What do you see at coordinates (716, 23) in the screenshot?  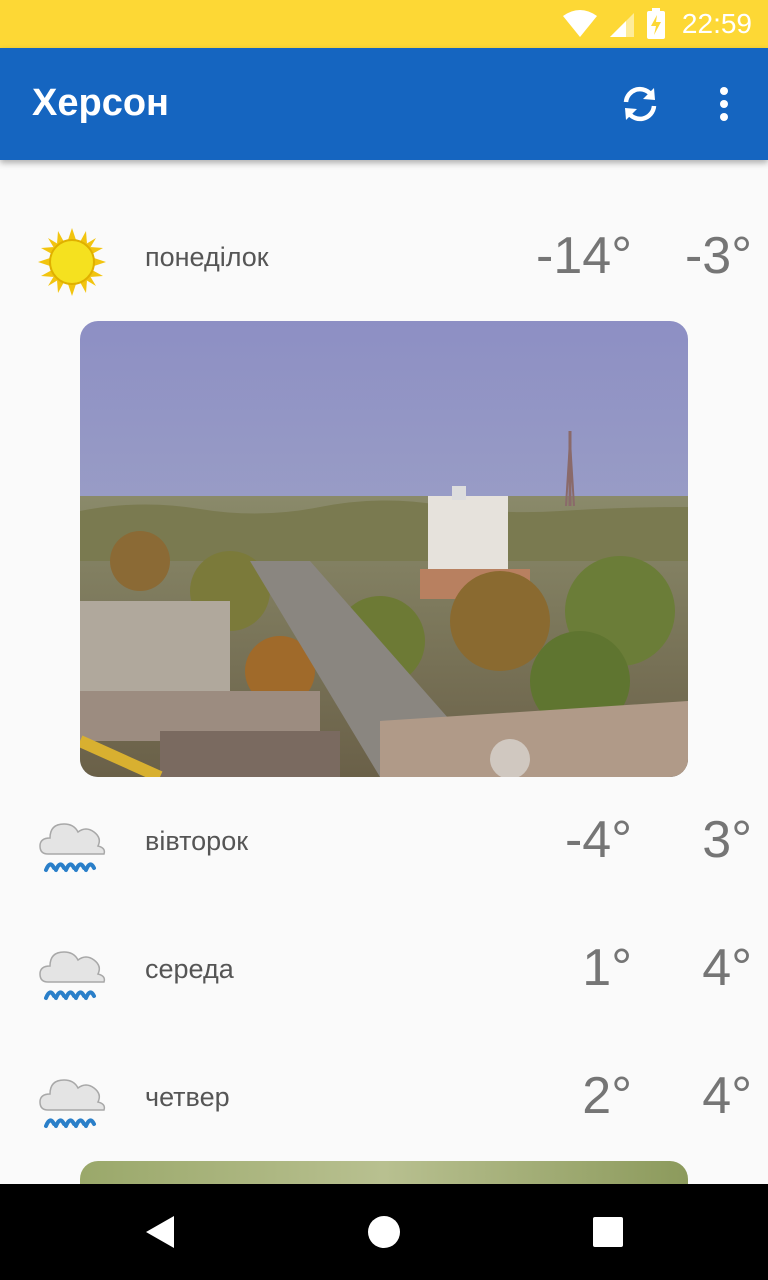 I see `status-time: 22:59` at bounding box center [716, 23].